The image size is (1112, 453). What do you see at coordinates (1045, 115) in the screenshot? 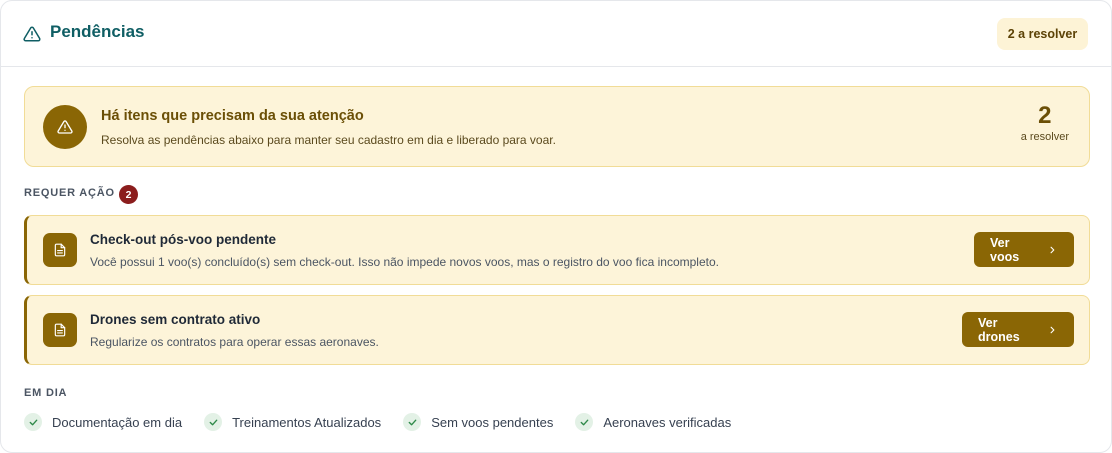
I see `banner-count-number: 2` at bounding box center [1045, 115].